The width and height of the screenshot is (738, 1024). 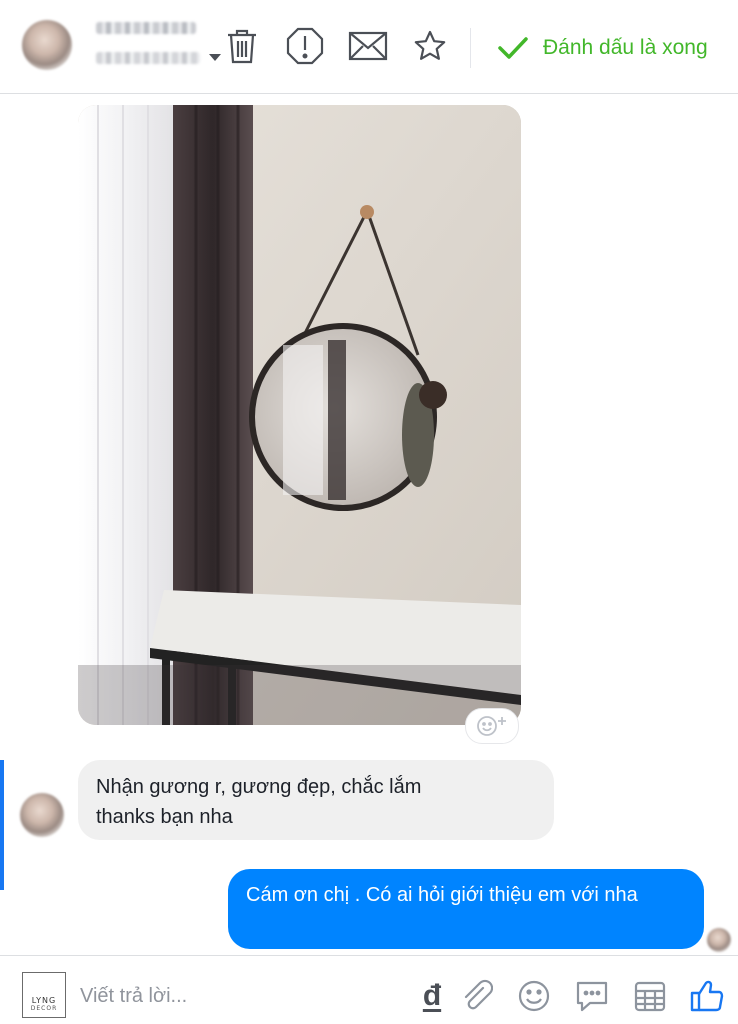 I want to click on currency-symbol: đ, so click(x=432, y=995).